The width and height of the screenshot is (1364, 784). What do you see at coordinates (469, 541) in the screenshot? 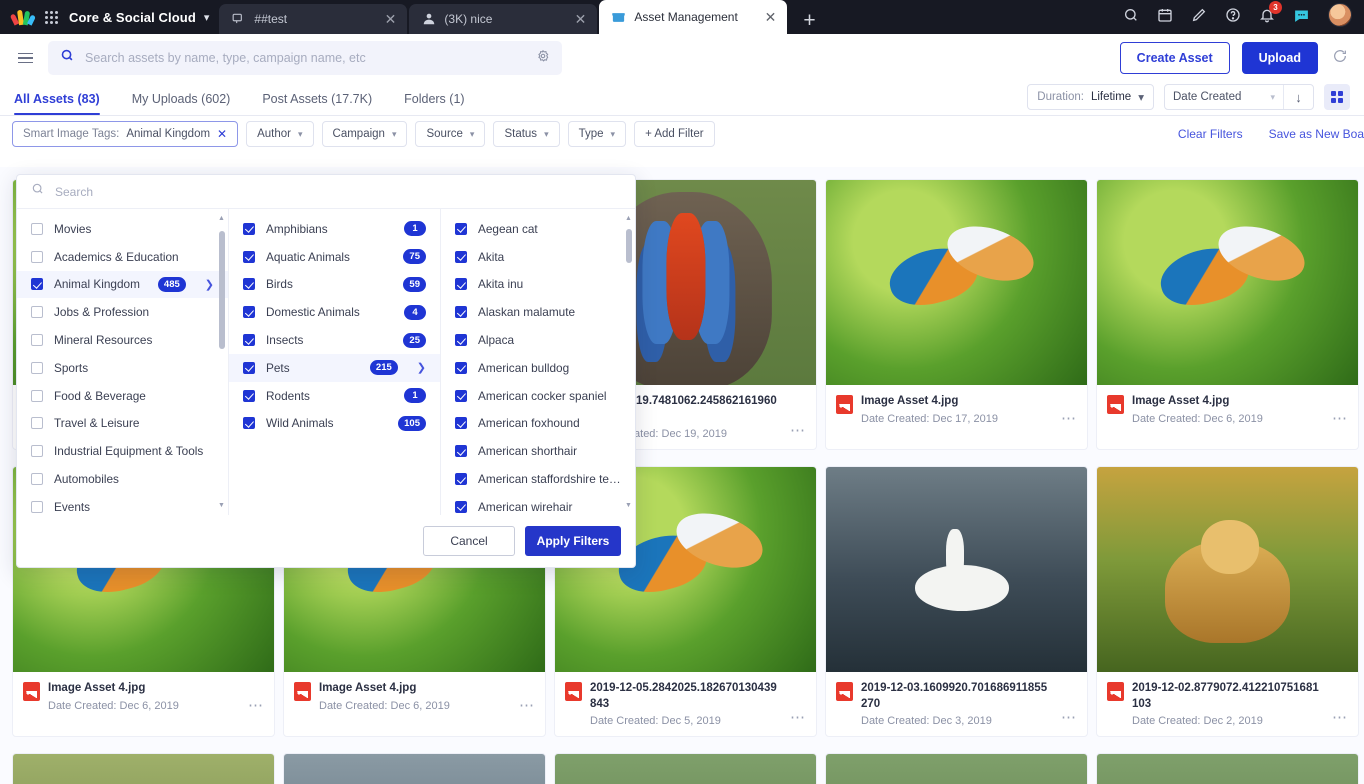
I see `cancel-button: Cancel` at bounding box center [469, 541].